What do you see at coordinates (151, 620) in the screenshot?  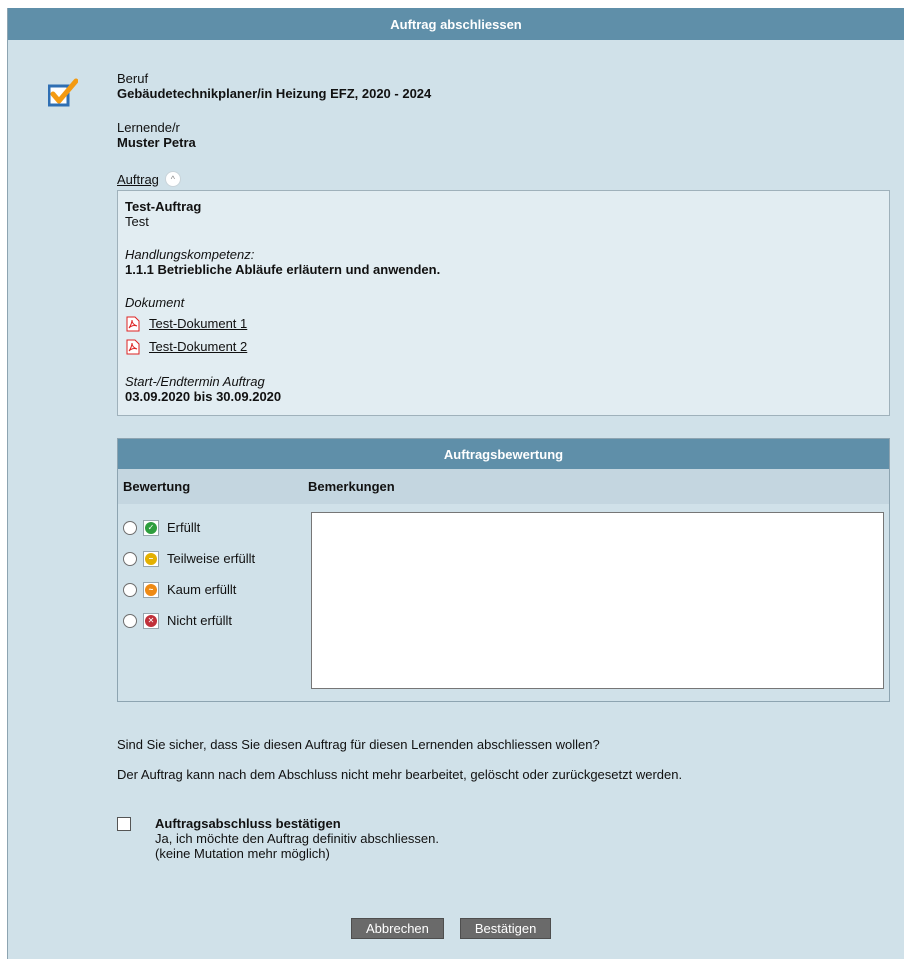 I see `x-circle-icon: ✕` at bounding box center [151, 620].